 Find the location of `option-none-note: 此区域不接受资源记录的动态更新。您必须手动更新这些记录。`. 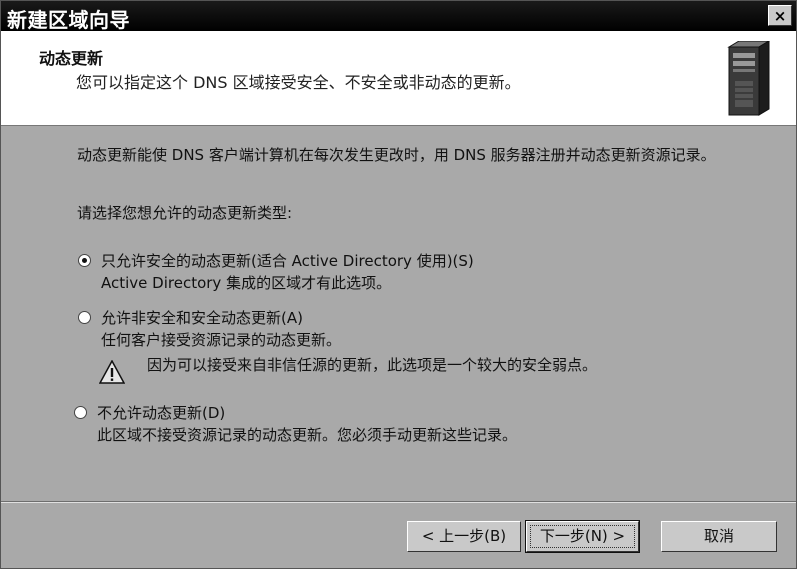

option-none-note: 此区域不接受资源记录的动态更新。您必须手动更新这些记录。 is located at coordinates (307, 435).